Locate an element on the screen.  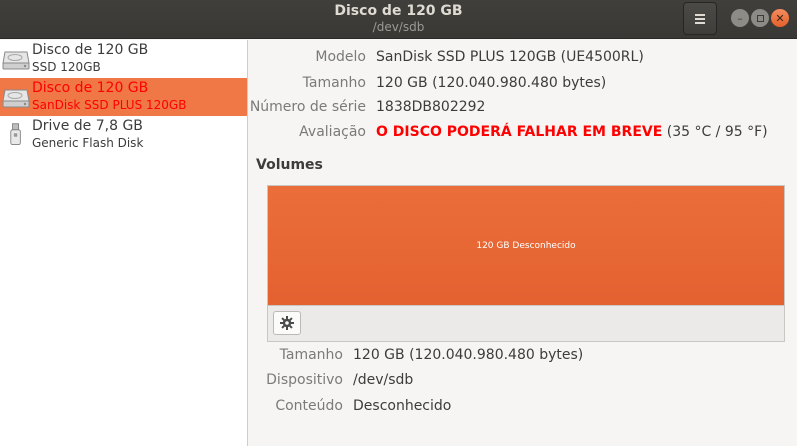
minimize-button: – is located at coordinates (740, 18).